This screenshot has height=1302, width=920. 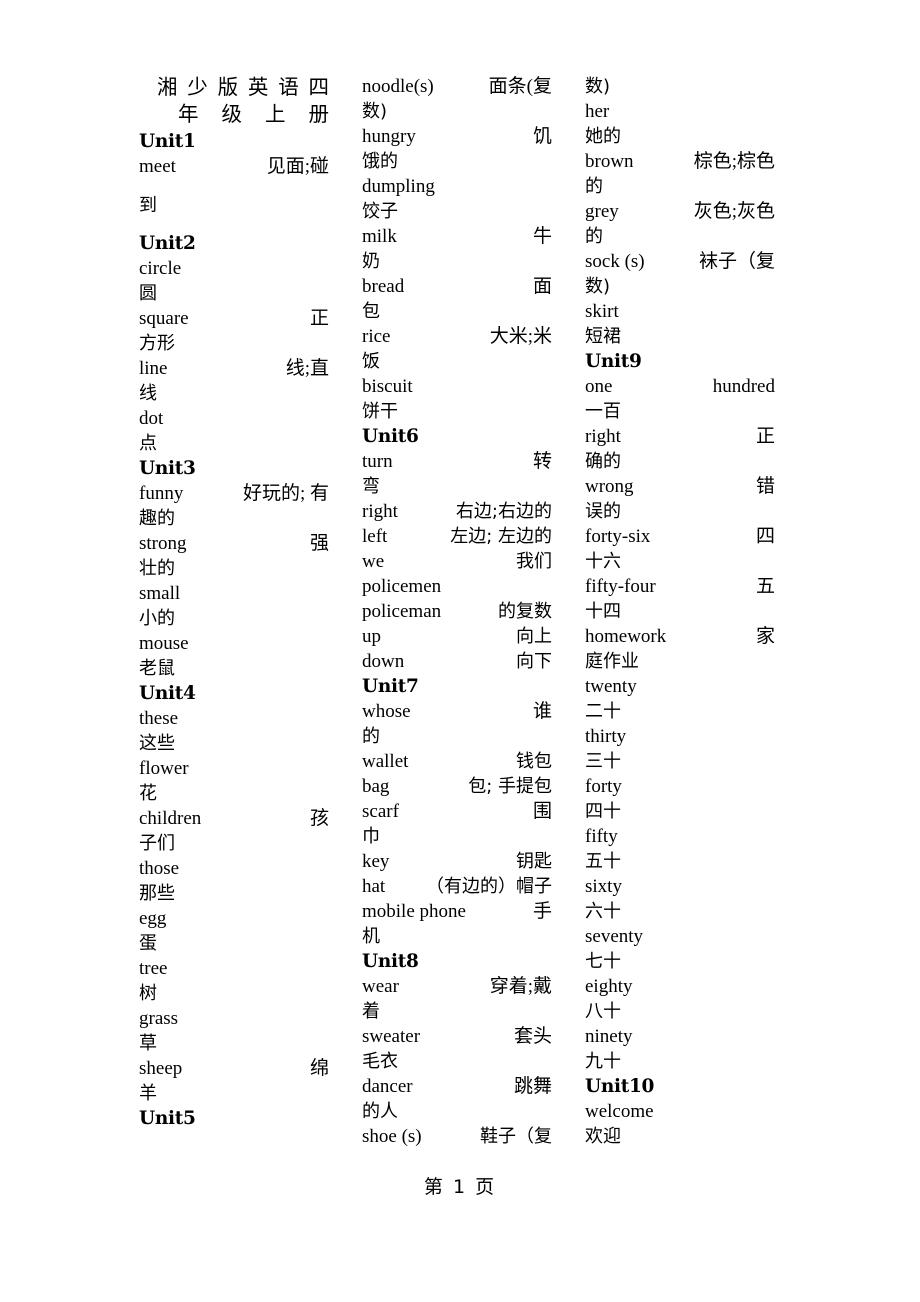 What do you see at coordinates (234, 506) in the screenshot?
I see `vocab-entry: funny 好玩的; 有 趣的` at bounding box center [234, 506].